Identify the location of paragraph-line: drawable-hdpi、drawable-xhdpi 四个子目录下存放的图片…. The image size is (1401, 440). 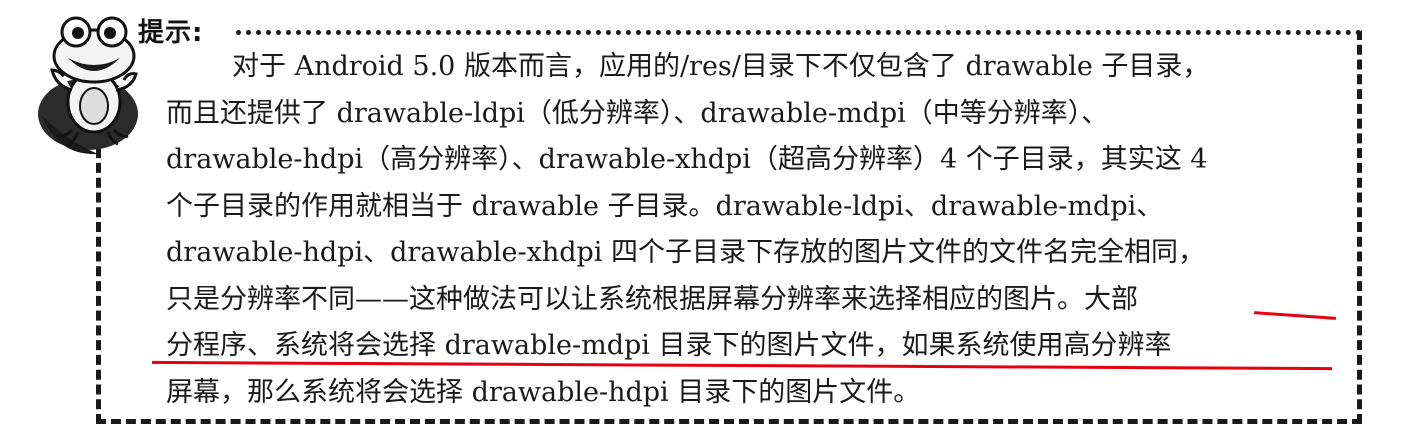
(686, 252).